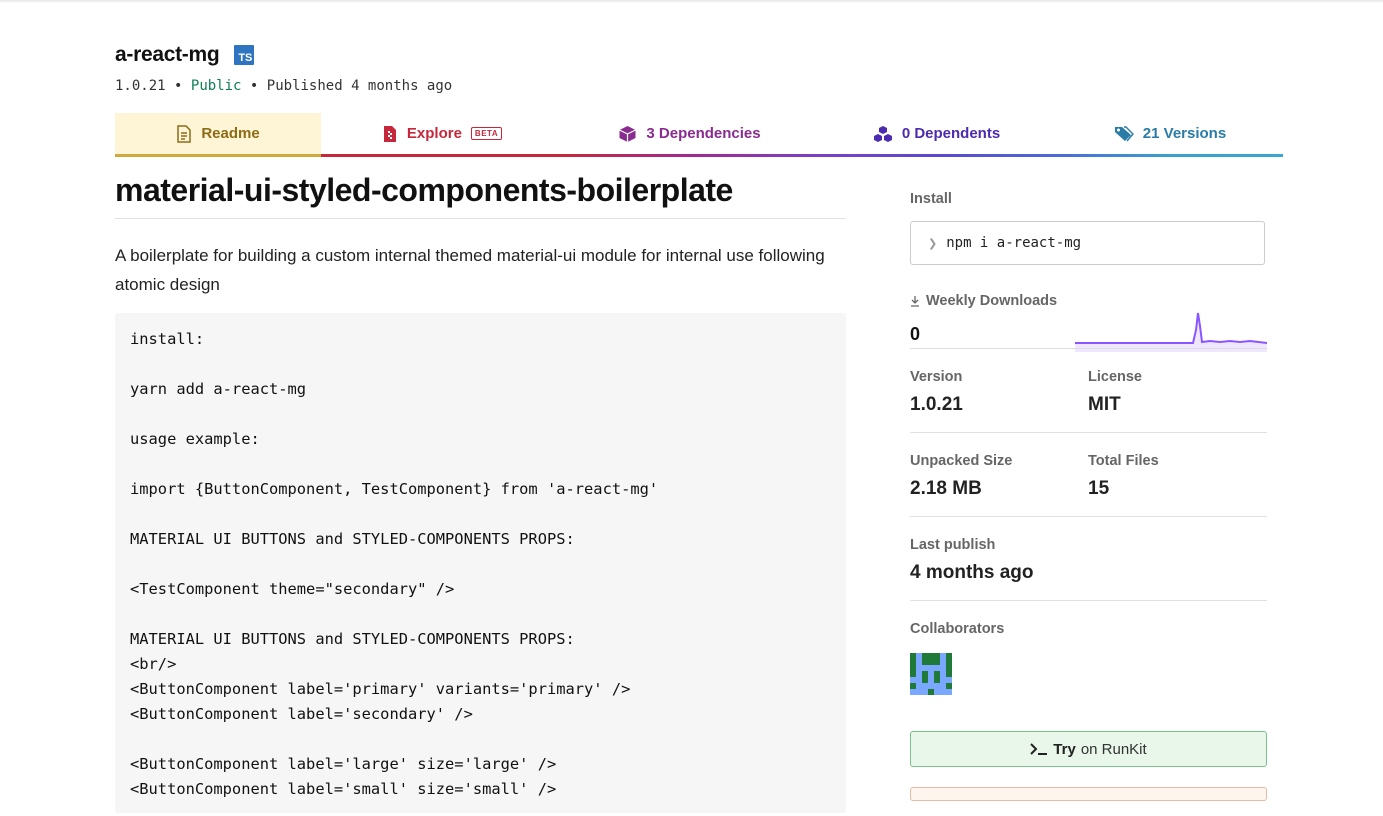  I want to click on total-files-value: 15, so click(1099, 488).